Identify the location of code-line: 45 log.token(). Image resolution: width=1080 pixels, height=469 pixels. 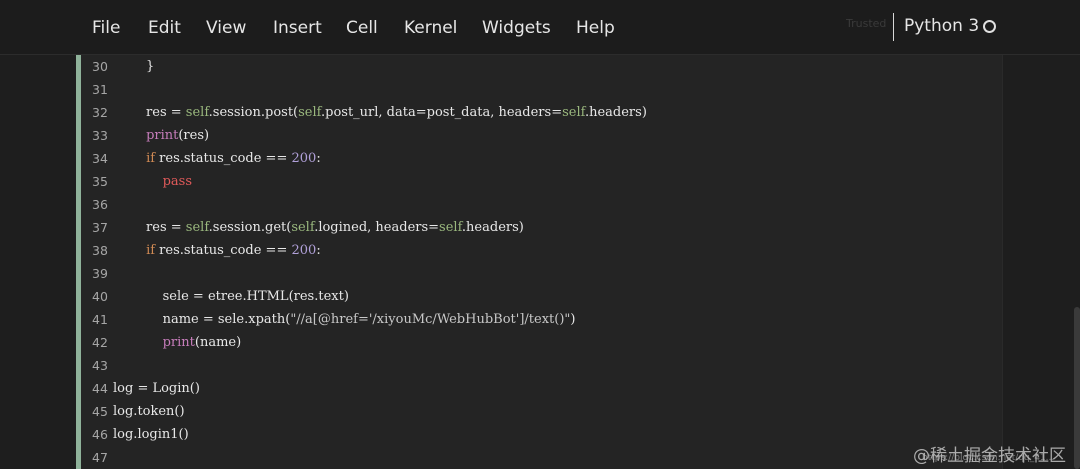
(450, 411).